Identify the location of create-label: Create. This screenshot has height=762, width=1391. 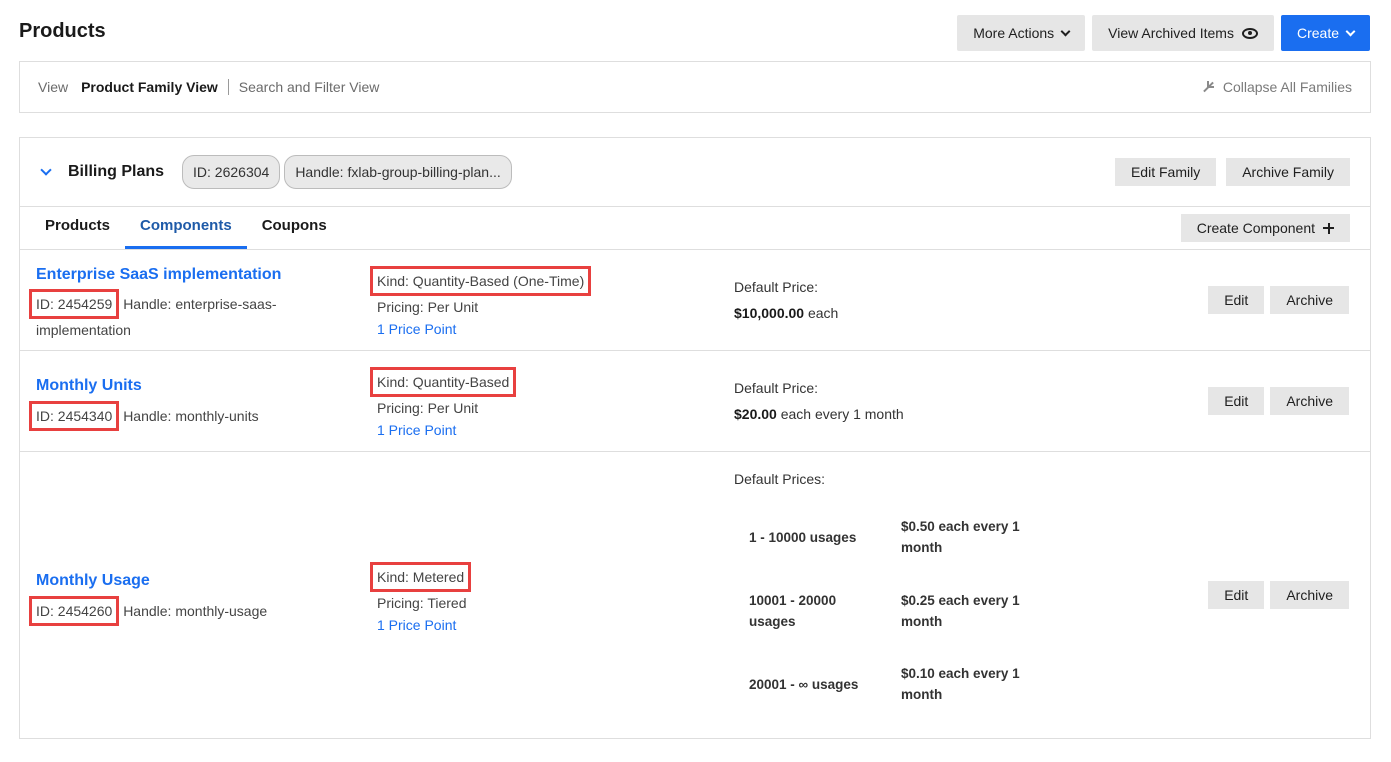
(1317, 33).